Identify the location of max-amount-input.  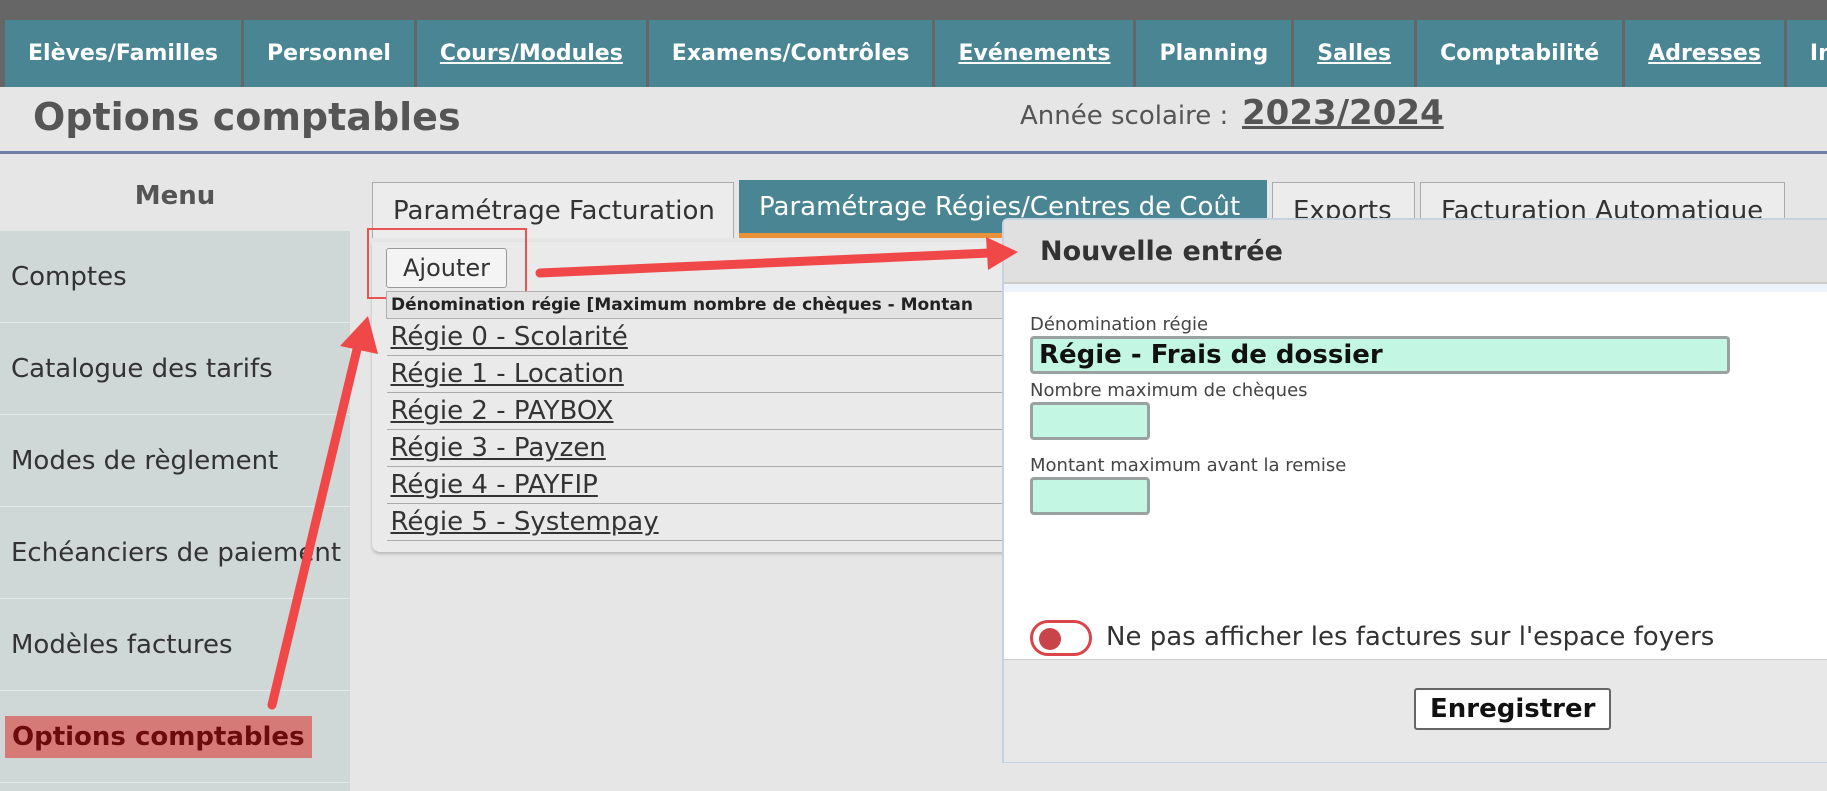
(1090, 496).